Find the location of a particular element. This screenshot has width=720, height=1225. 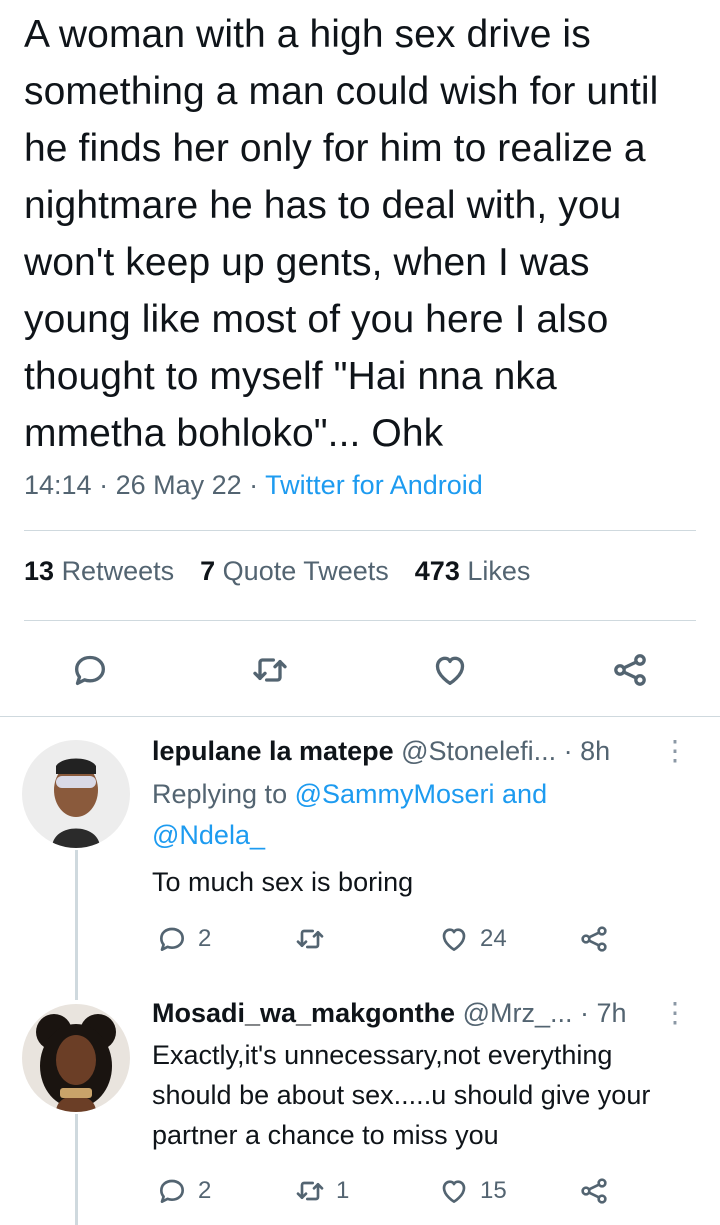

quote-tweets-stat: 7 Quote Tweets is located at coordinates (294, 571).